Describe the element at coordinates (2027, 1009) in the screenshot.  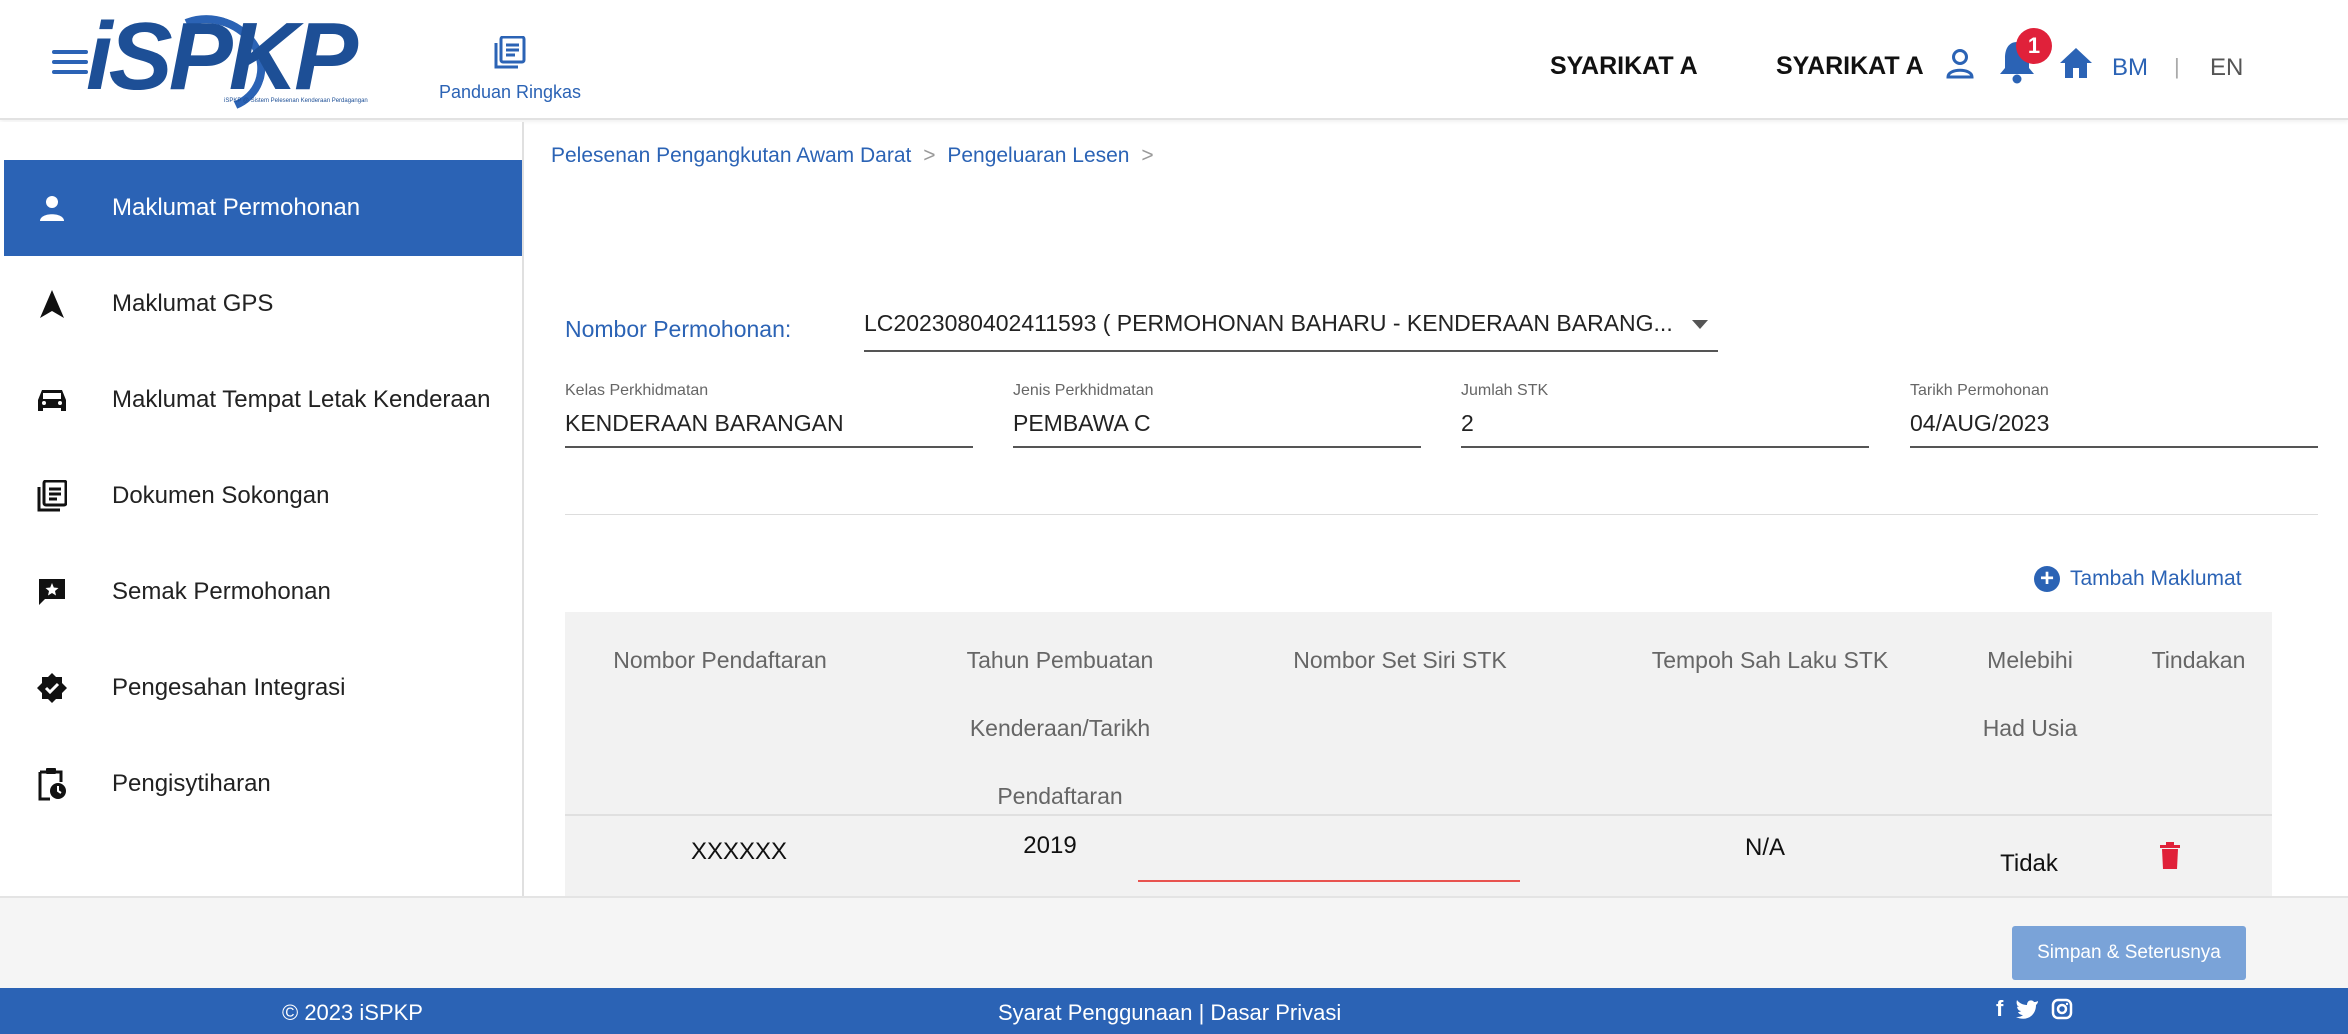
I see `twitter-icon` at that location.